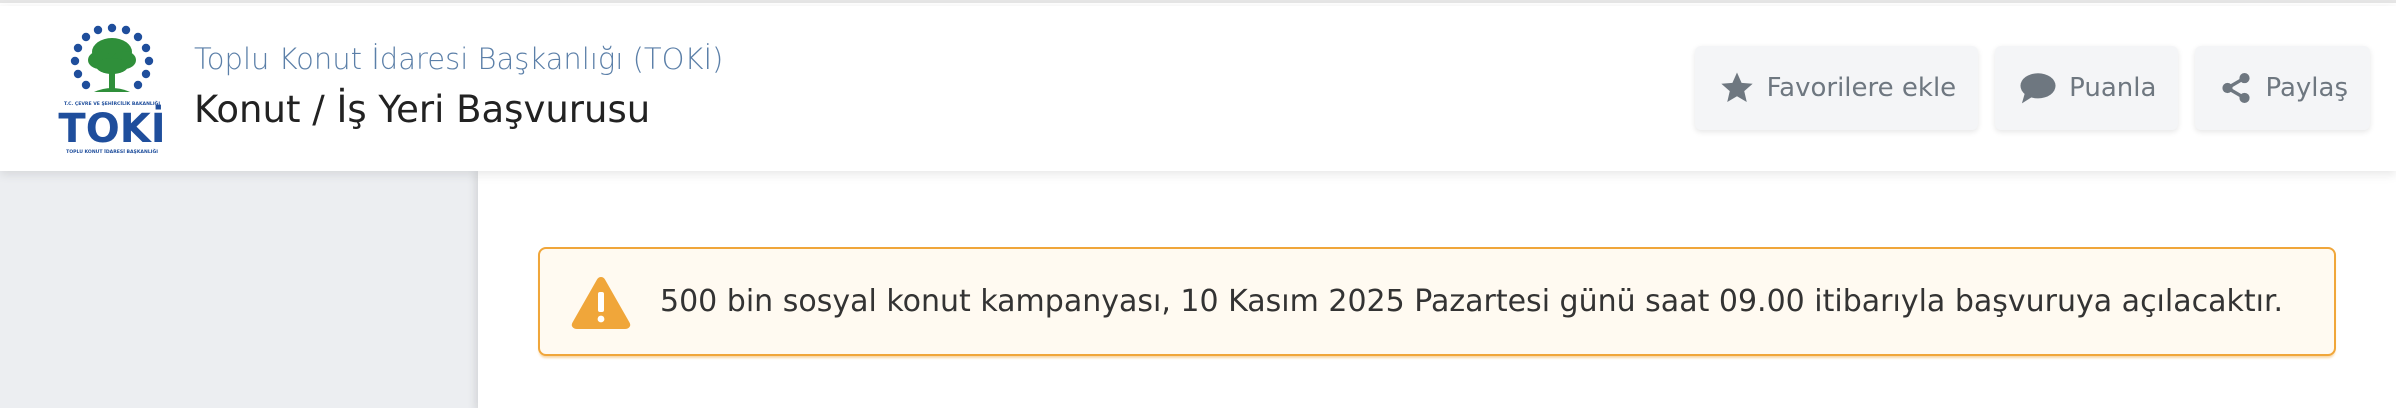 This screenshot has width=2396, height=408. I want to click on share-button: Paylaş, so click(2282, 88).